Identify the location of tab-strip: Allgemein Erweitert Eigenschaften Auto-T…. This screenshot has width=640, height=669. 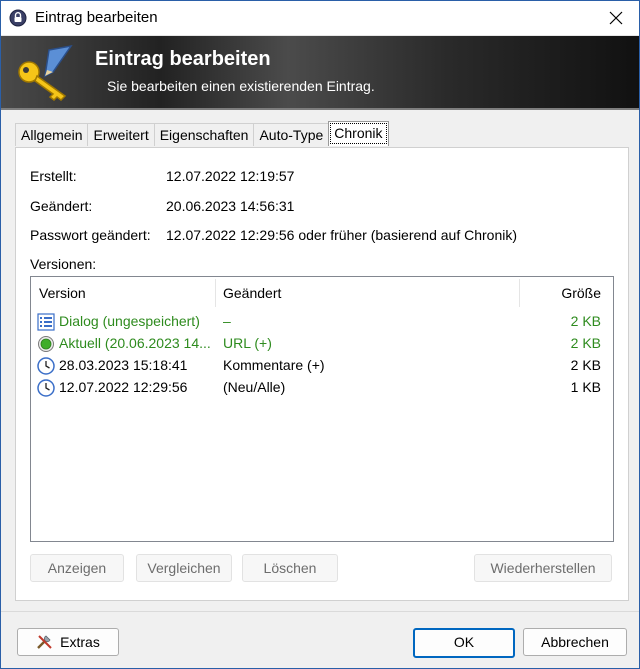
(202, 134).